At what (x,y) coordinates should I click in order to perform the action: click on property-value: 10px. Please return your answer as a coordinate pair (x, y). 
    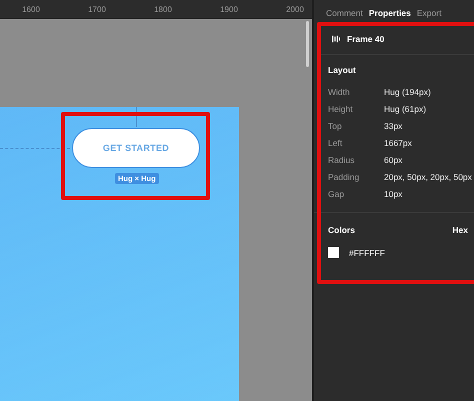
    Looking at the image, I should click on (393, 193).